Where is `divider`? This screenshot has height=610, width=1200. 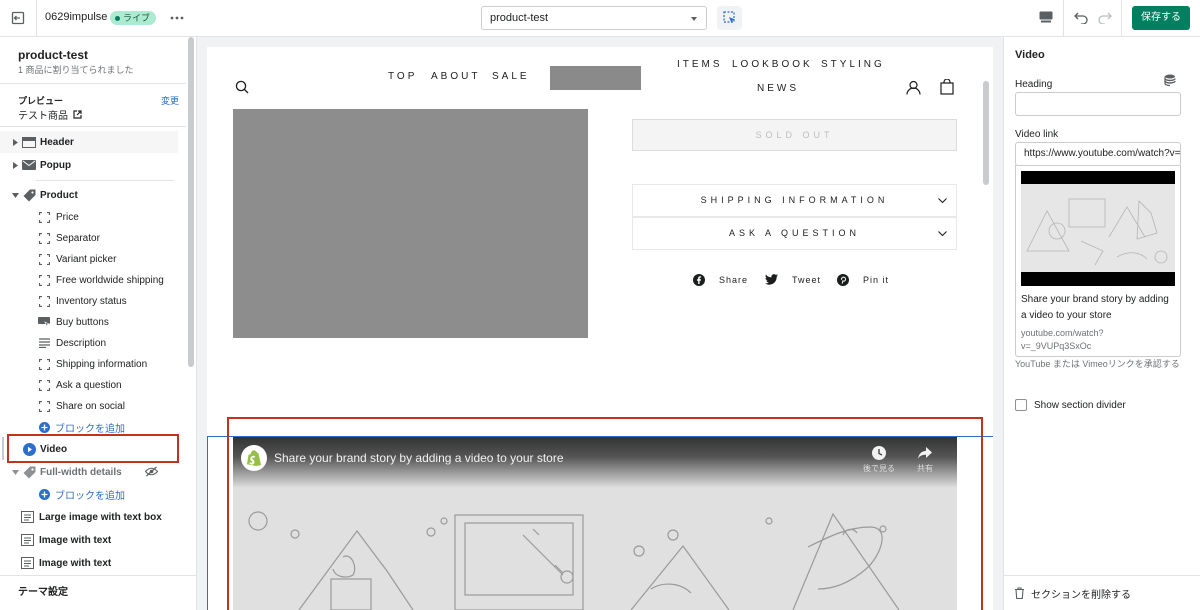 divider is located at coordinates (93, 83).